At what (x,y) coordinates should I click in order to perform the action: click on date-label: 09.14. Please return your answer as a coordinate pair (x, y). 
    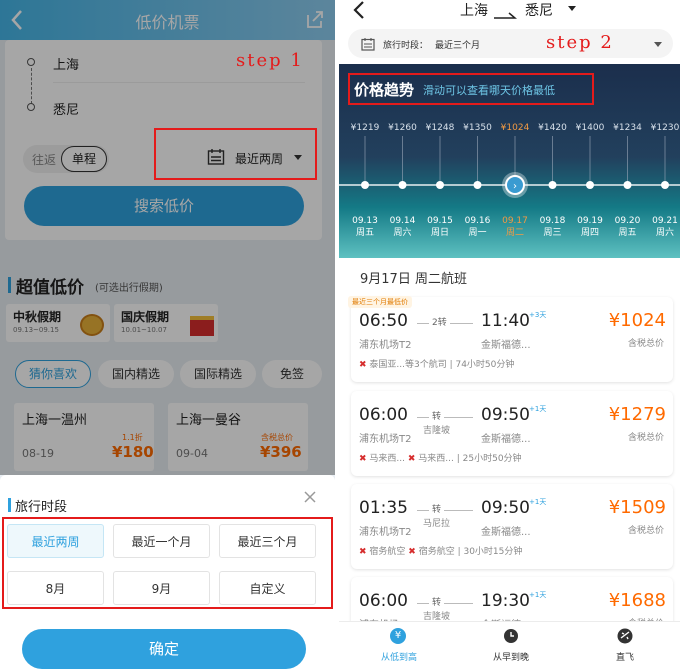
    Looking at the image, I should click on (403, 221).